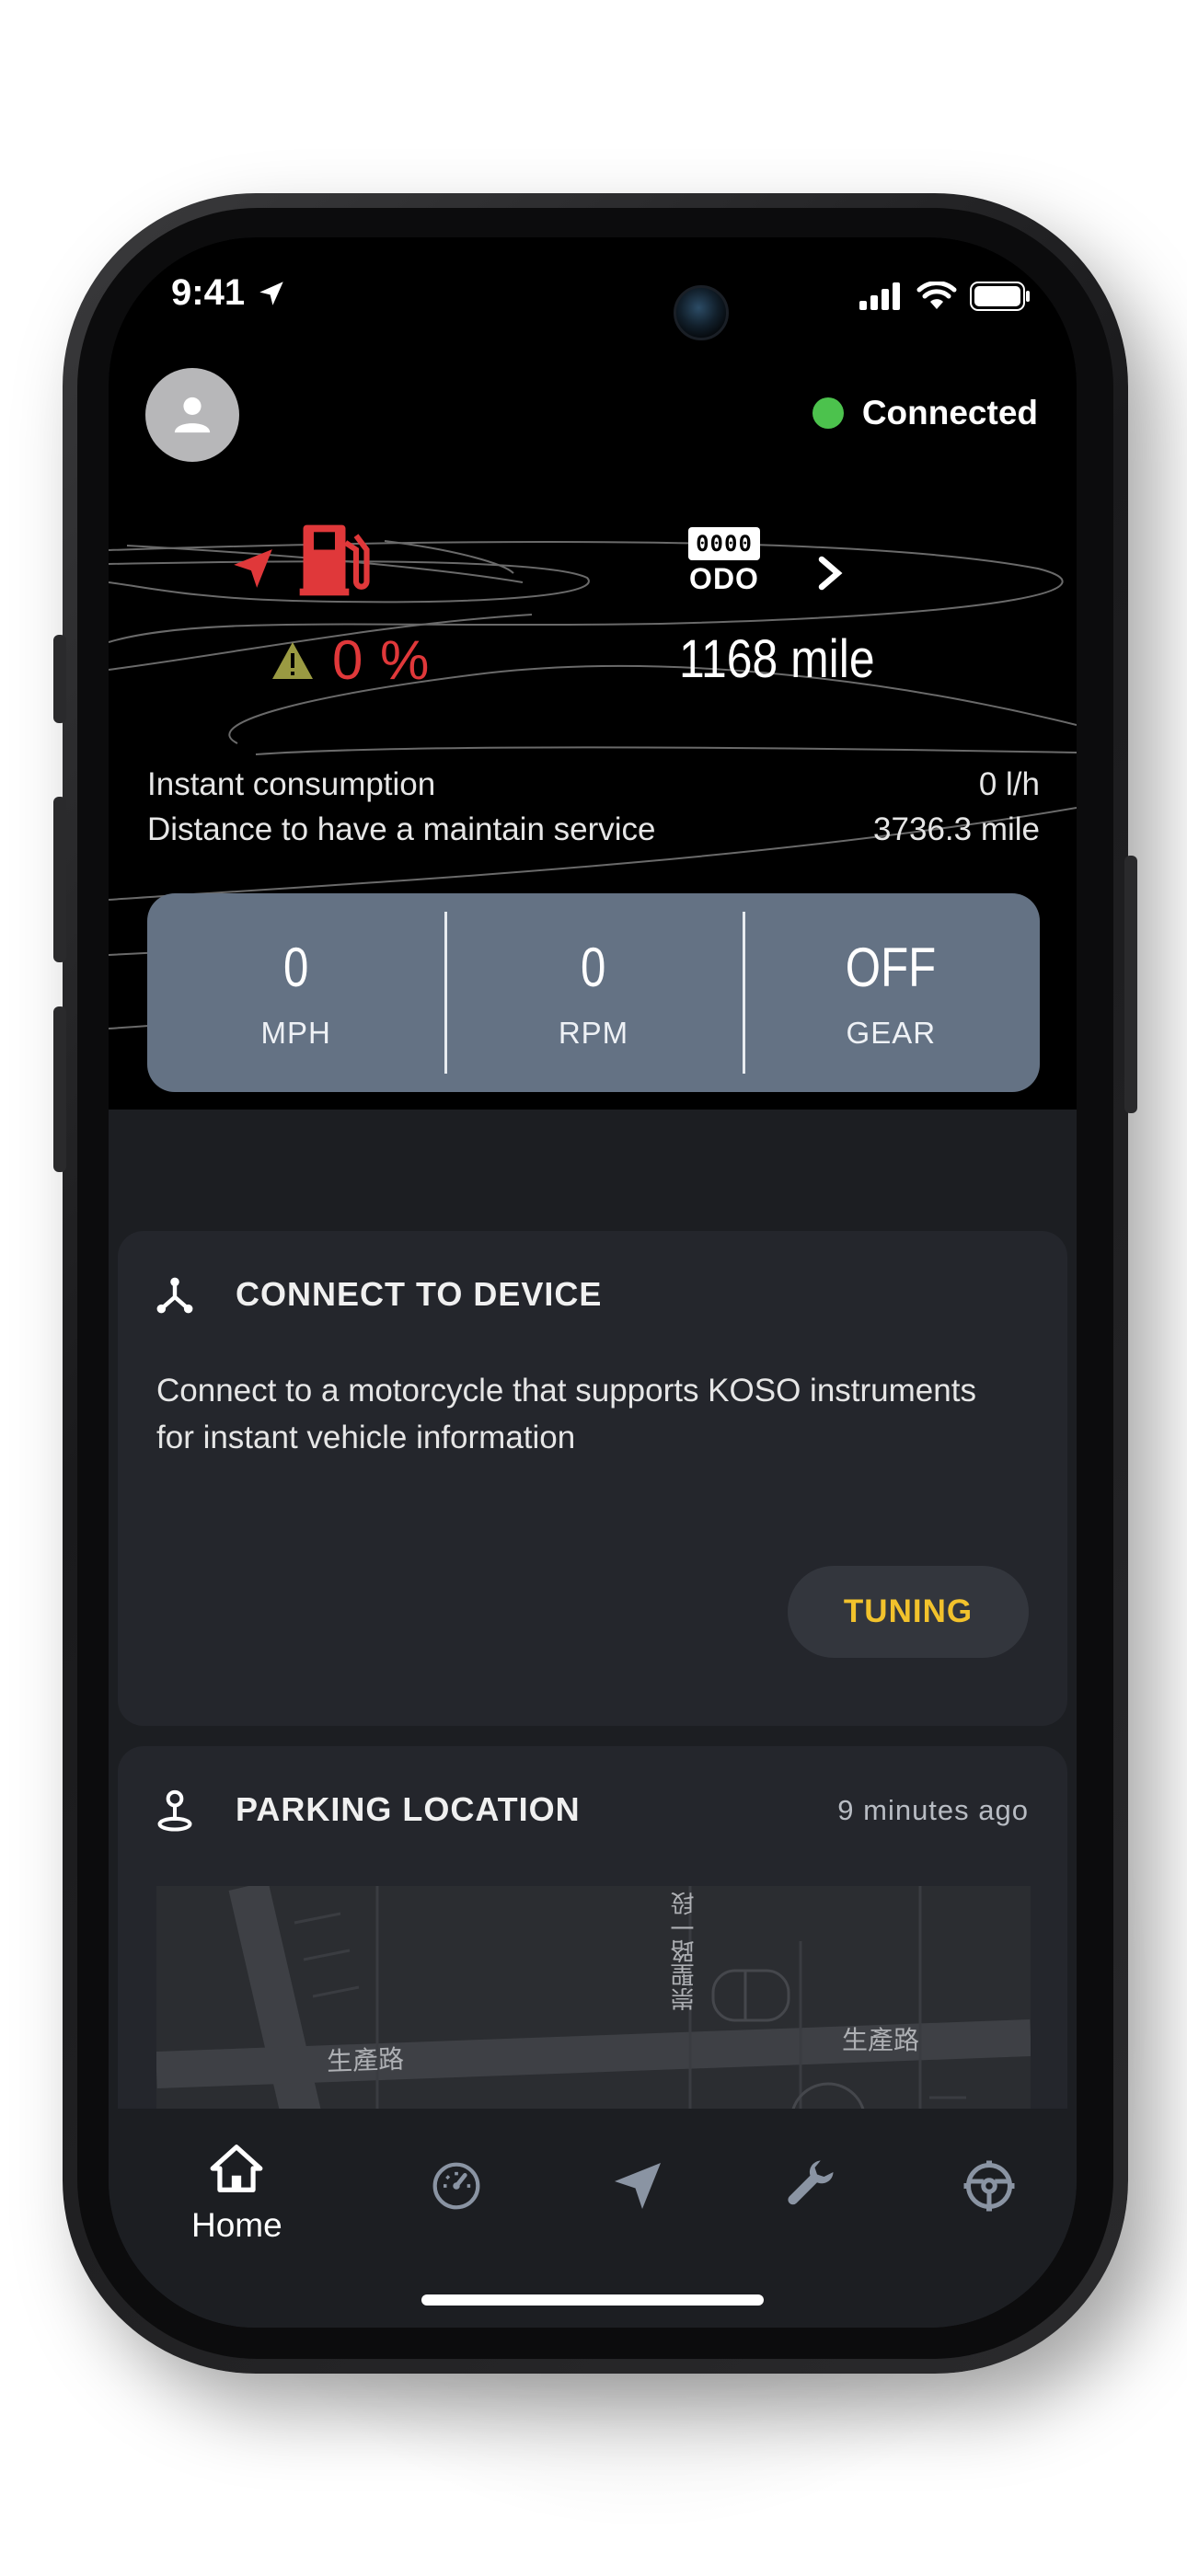 Image resolution: width=1187 pixels, height=2576 pixels. Describe the element at coordinates (291, 784) in the screenshot. I see `instant-consumption-label: Instant consumption` at that location.